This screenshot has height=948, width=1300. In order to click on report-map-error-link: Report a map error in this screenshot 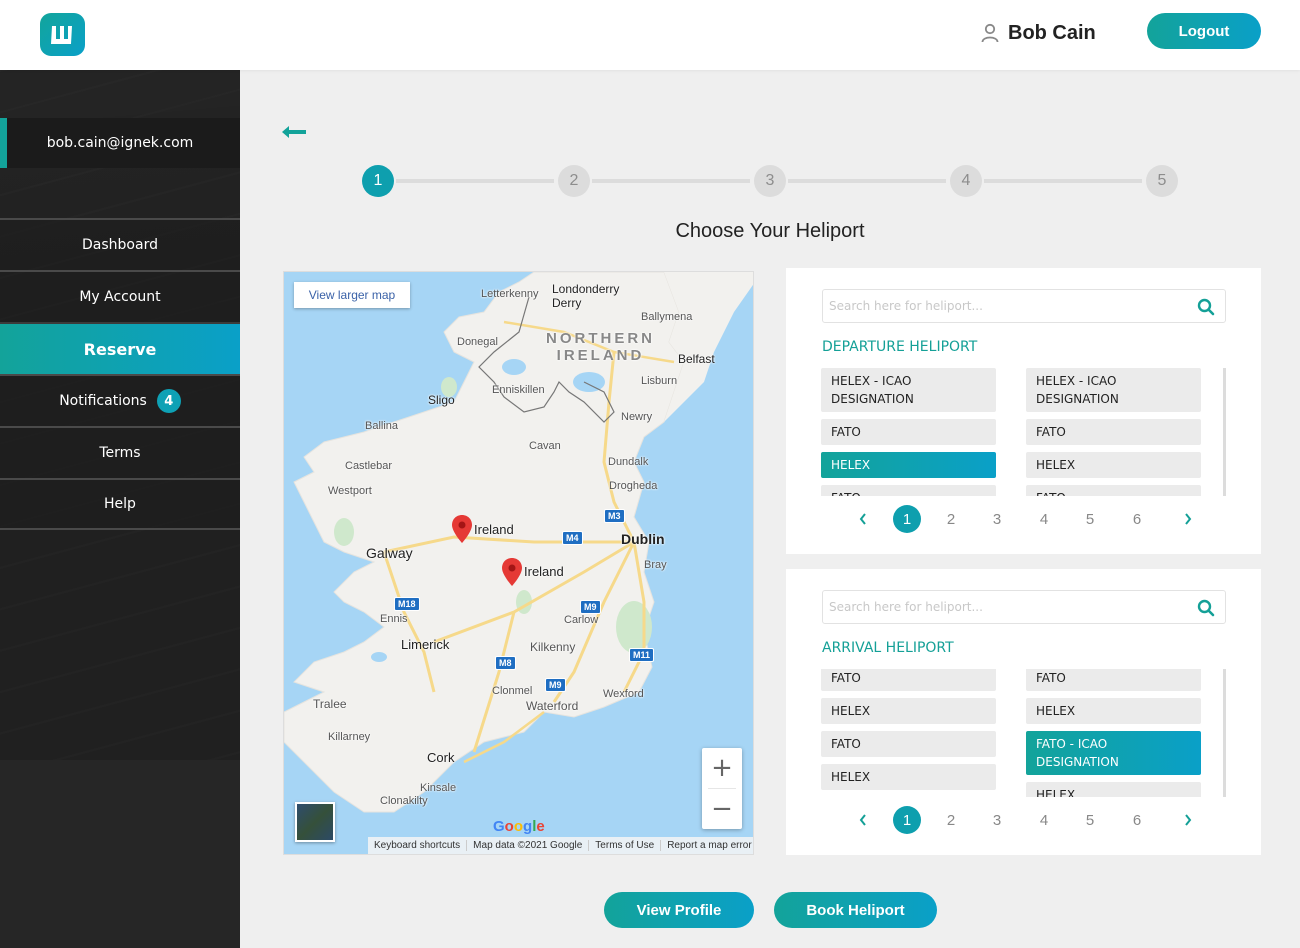, I will do `click(707, 845)`.